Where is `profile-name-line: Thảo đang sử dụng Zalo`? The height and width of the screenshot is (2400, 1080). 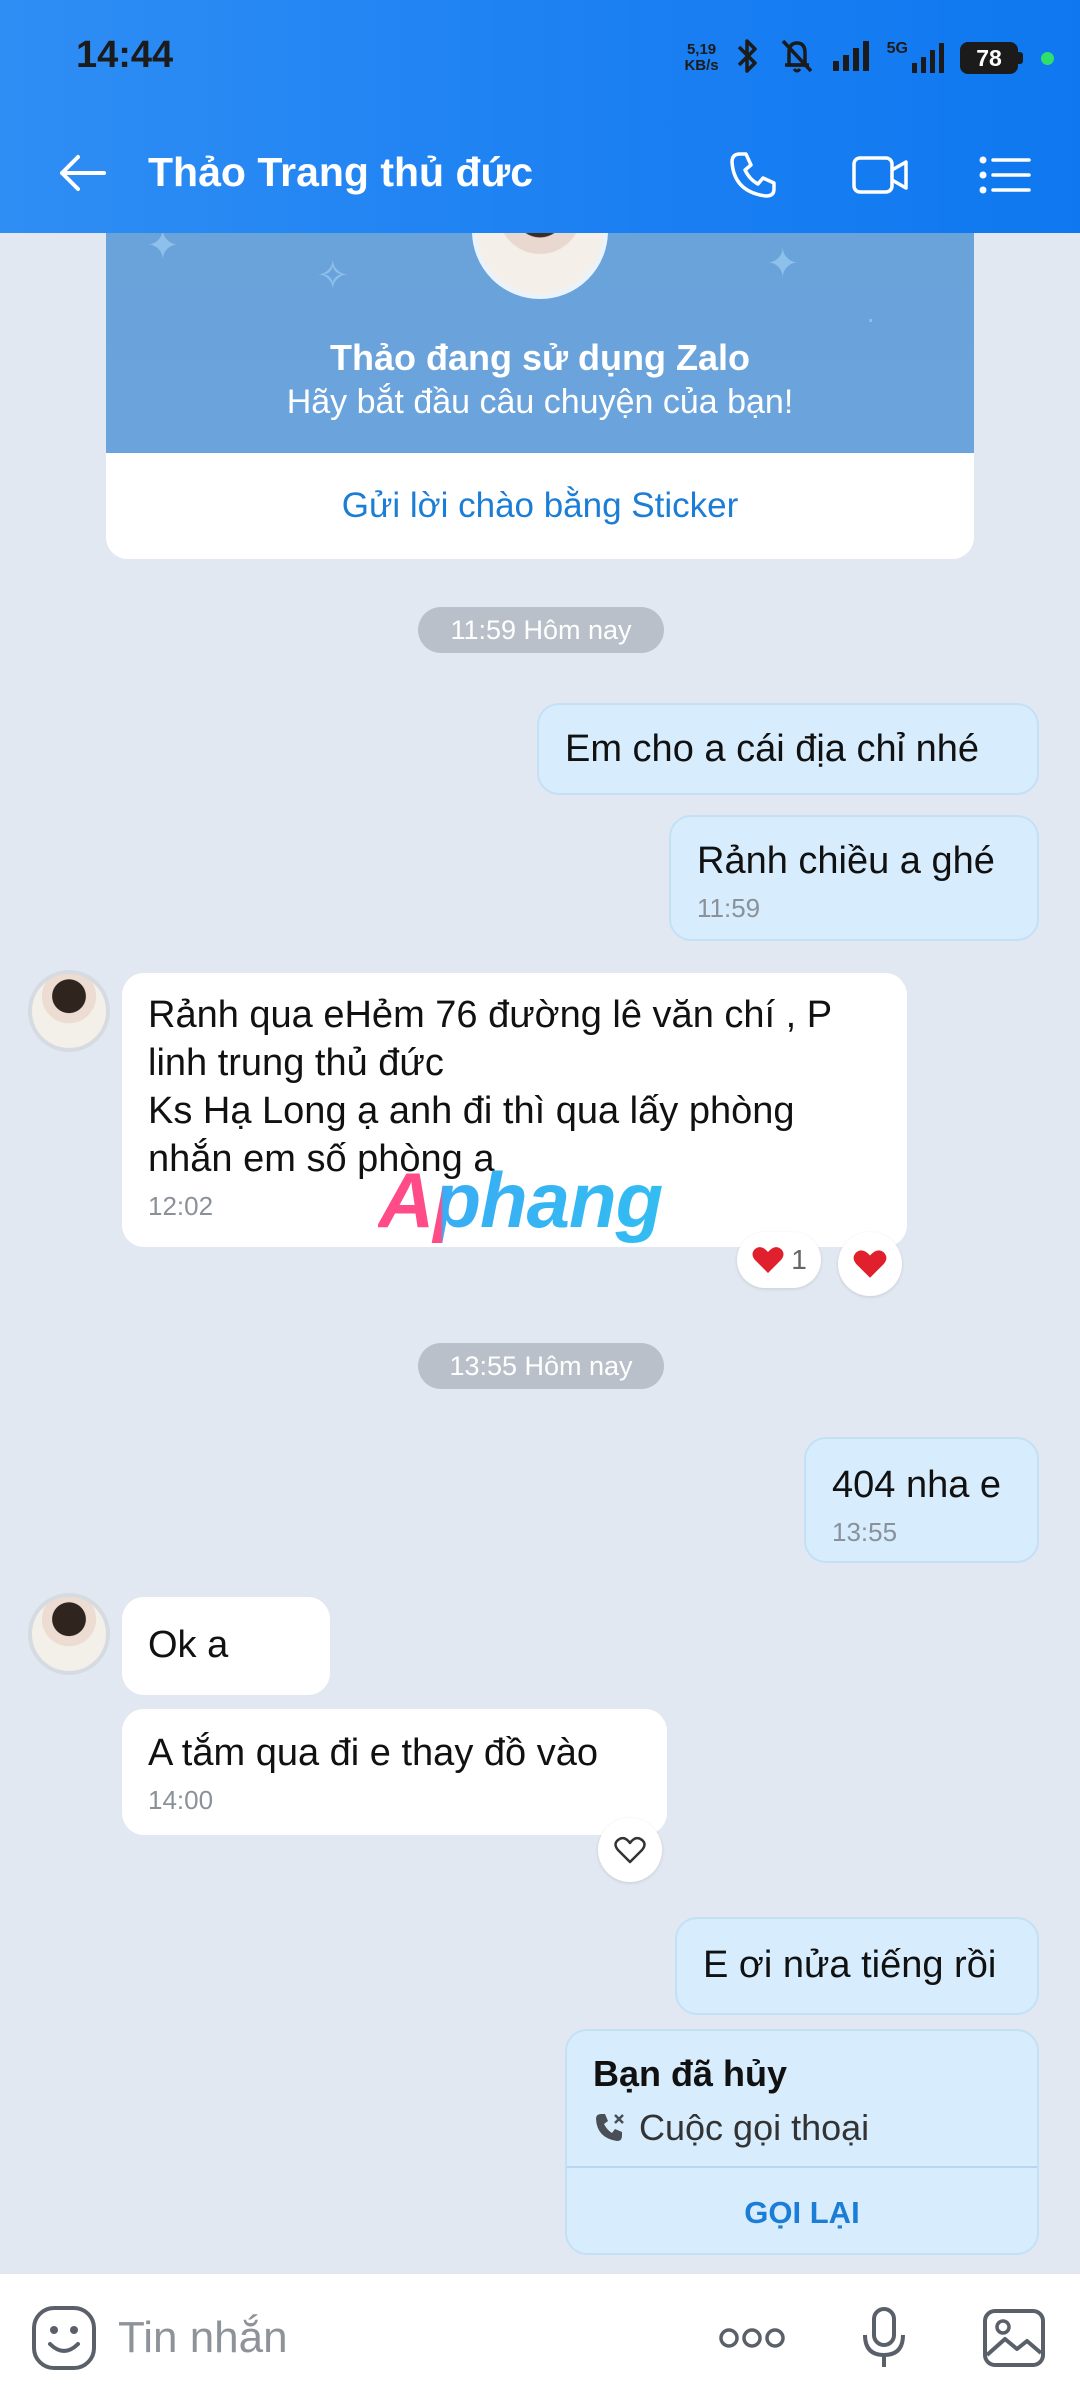 profile-name-line: Thảo đang sử dụng Zalo is located at coordinates (540, 357).